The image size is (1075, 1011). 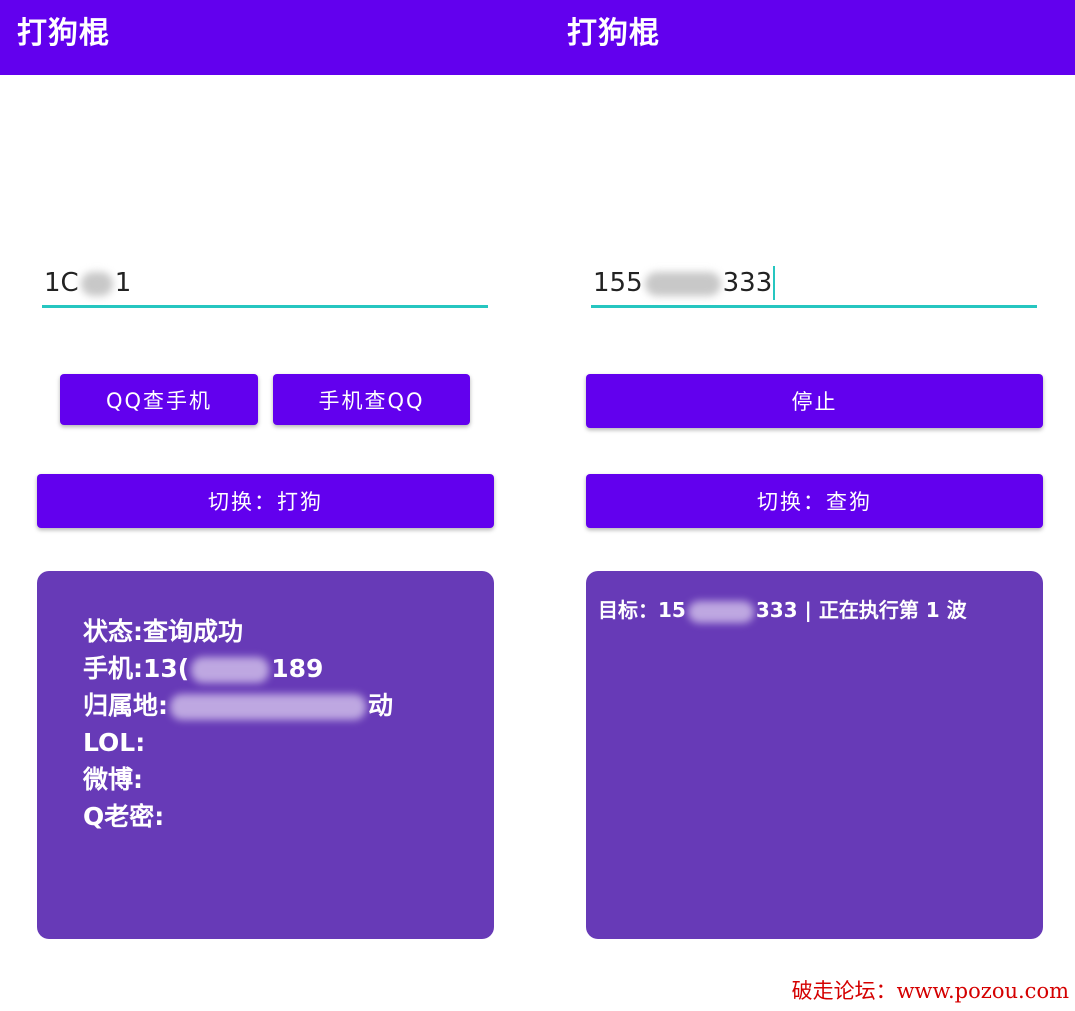 I want to click on target-status-line: 目标：15 333 | 正在执行第 1 波, so click(x=782, y=610).